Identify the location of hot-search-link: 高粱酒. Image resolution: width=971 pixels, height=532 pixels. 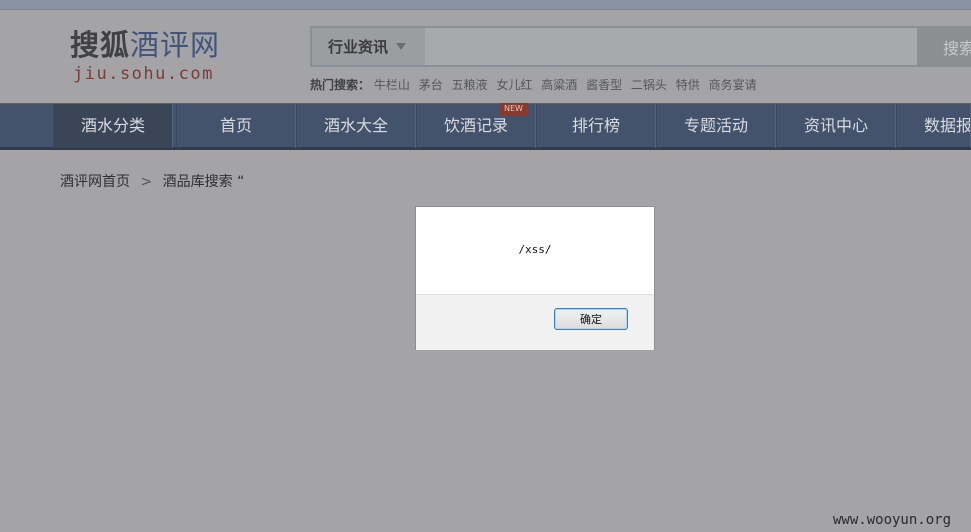
(559, 85).